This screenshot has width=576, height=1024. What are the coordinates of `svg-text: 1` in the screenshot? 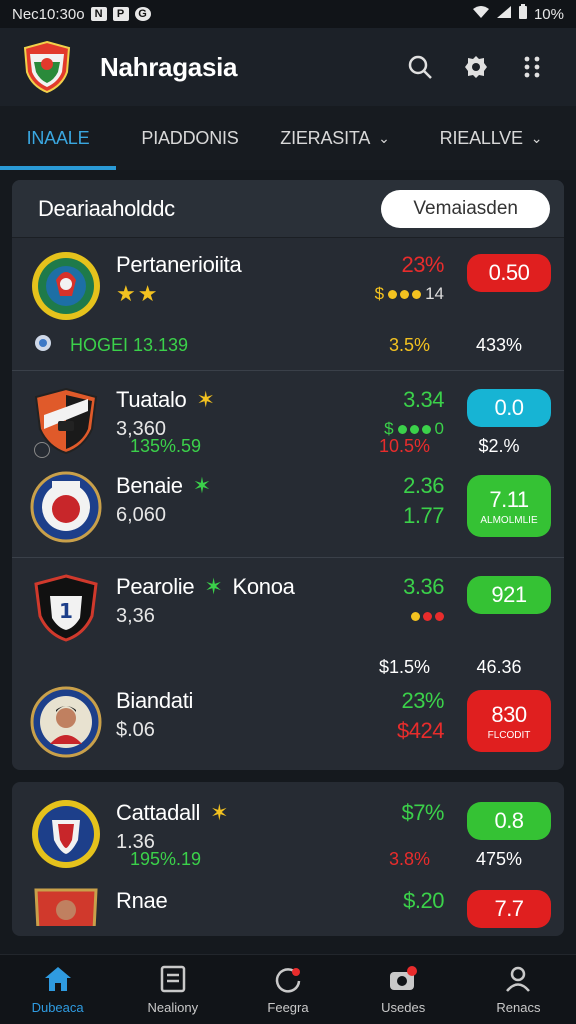 It's located at (66, 611).